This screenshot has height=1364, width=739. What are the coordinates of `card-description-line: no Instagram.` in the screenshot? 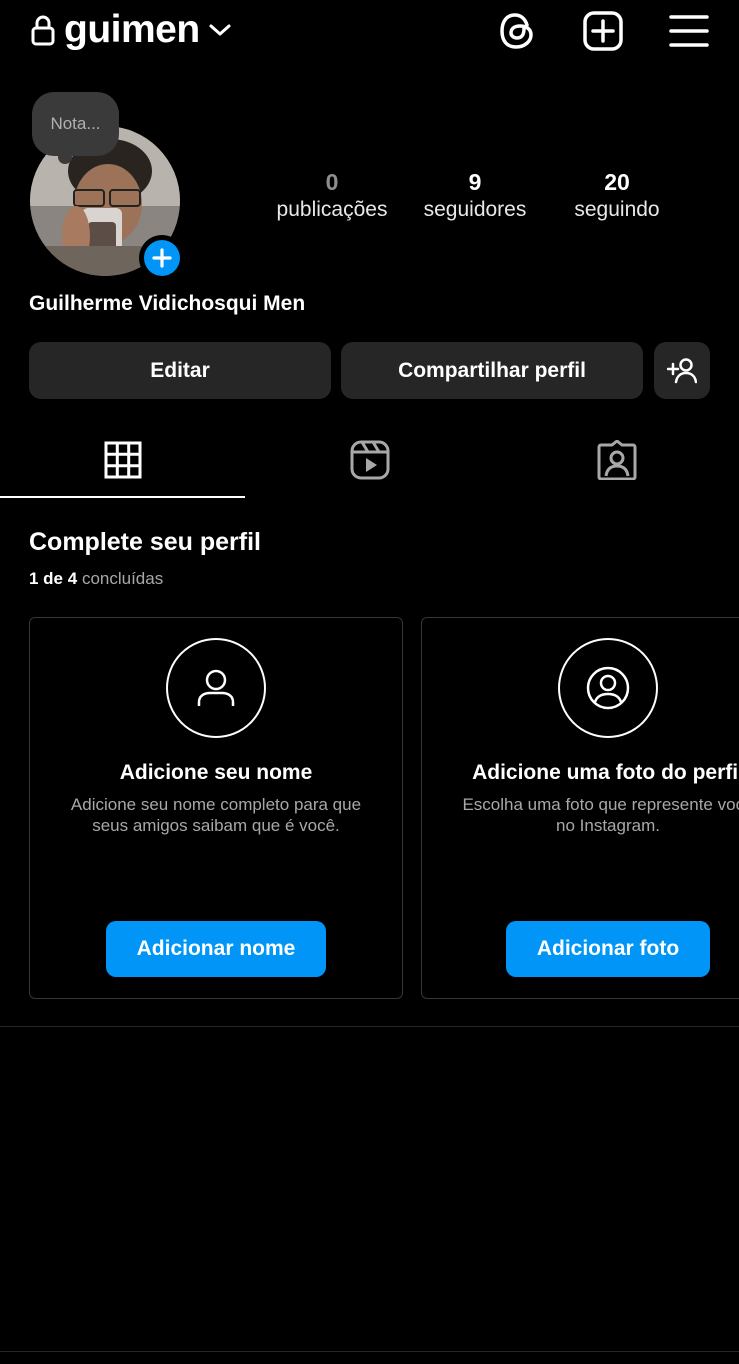 It's located at (608, 825).